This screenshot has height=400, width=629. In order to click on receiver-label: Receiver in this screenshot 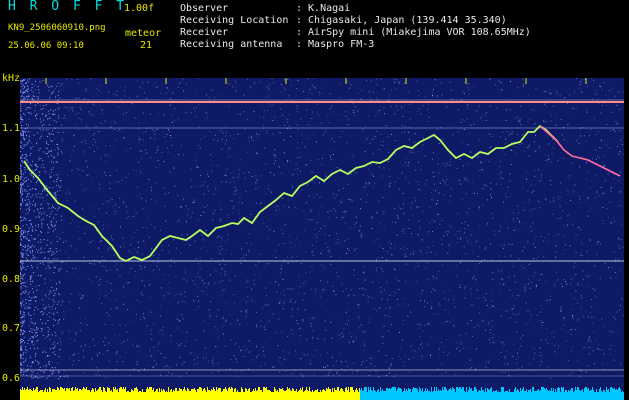, I will do `click(204, 32)`.